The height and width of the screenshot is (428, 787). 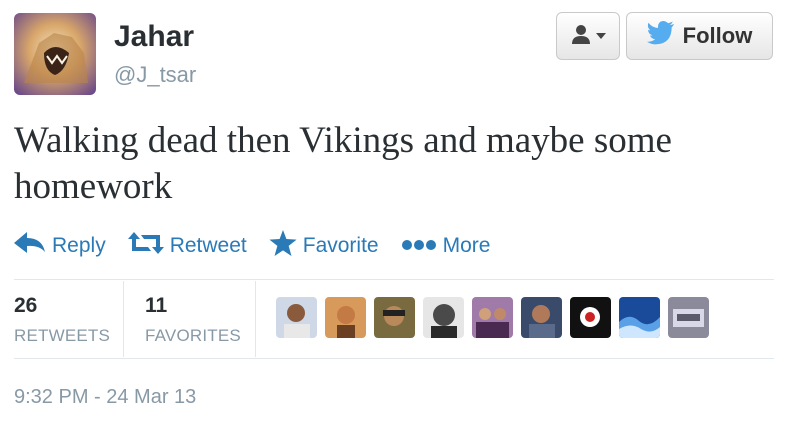 What do you see at coordinates (62, 320) in the screenshot?
I see `retweets-stat: 26 RETWEETS` at bounding box center [62, 320].